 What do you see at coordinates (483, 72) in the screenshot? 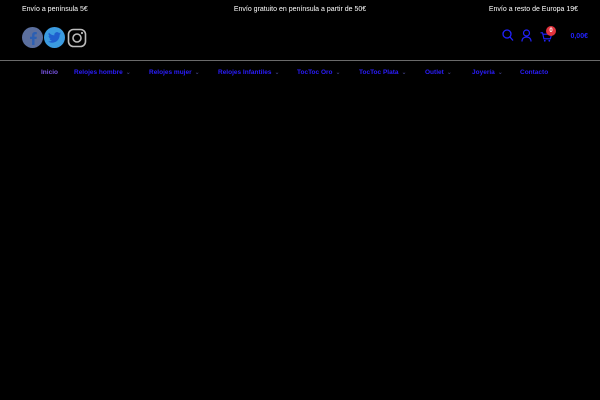
I see `nav-label: Joyería` at bounding box center [483, 72].